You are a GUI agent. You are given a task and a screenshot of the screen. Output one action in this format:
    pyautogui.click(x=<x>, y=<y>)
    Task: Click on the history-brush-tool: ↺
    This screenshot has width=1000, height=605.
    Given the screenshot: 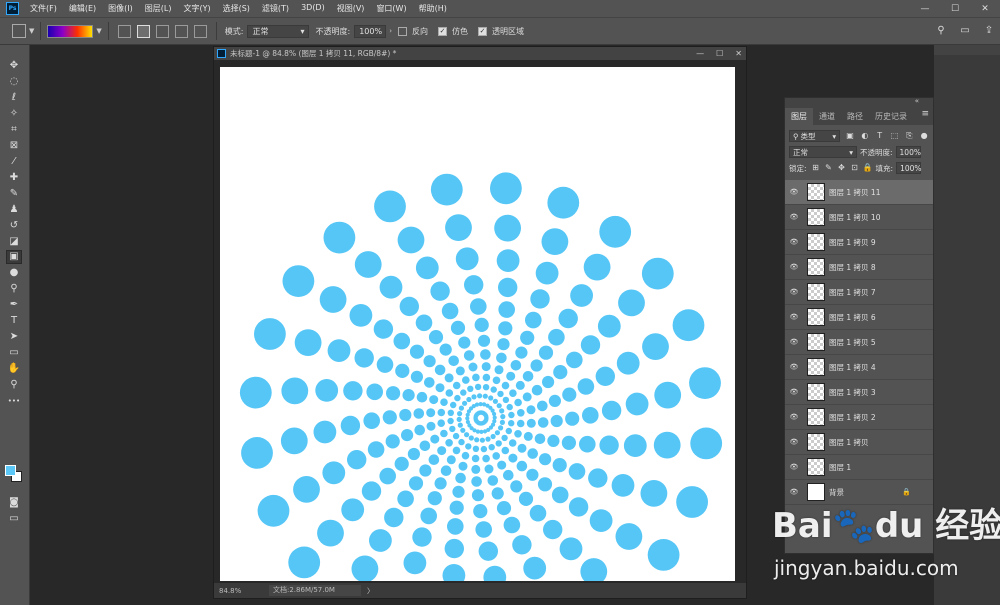 What is the action you would take?
    pyautogui.click(x=14, y=226)
    